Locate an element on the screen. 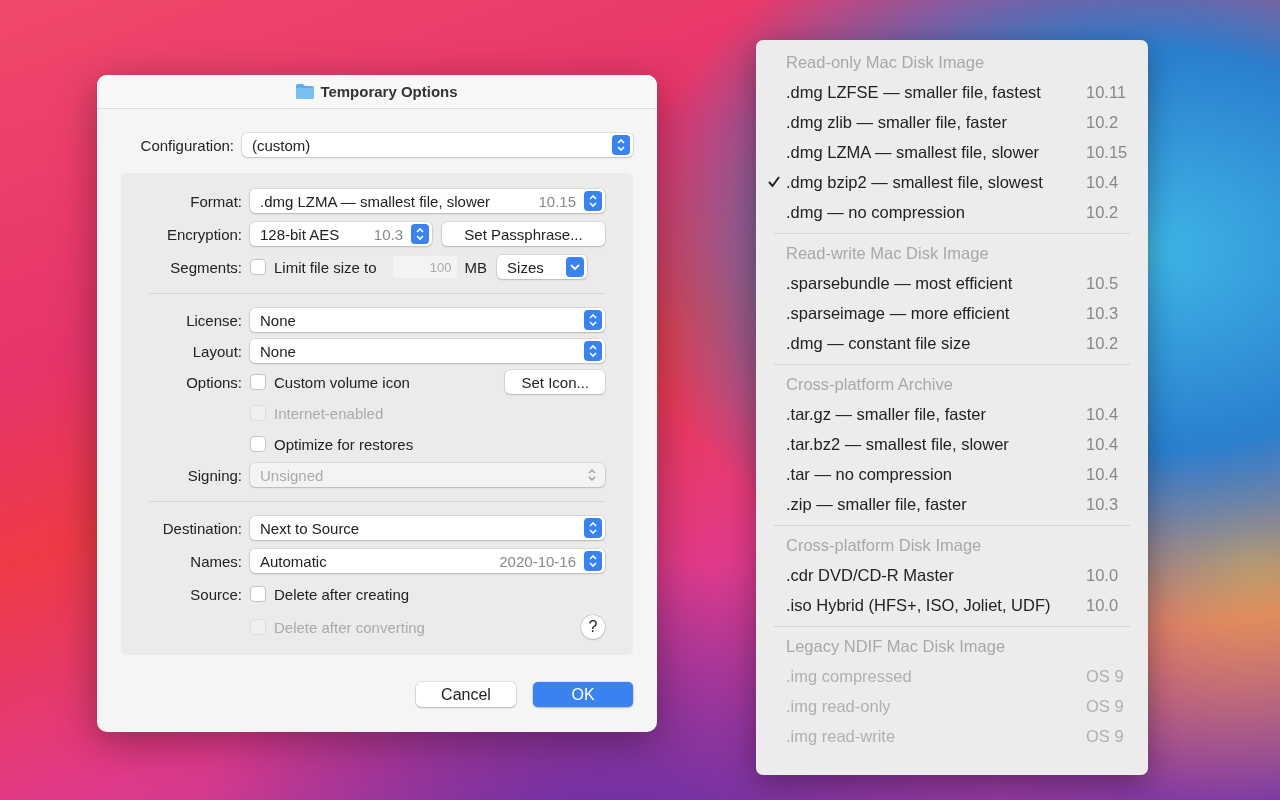 The height and width of the screenshot is (800, 1280). section-header: Cross-platform Disk Image is located at coordinates (884, 545).